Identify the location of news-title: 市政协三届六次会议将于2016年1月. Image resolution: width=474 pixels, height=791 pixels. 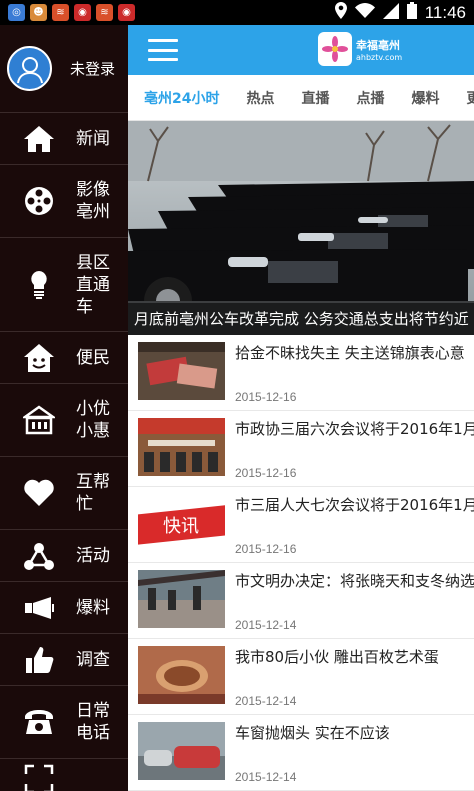
(354, 429).